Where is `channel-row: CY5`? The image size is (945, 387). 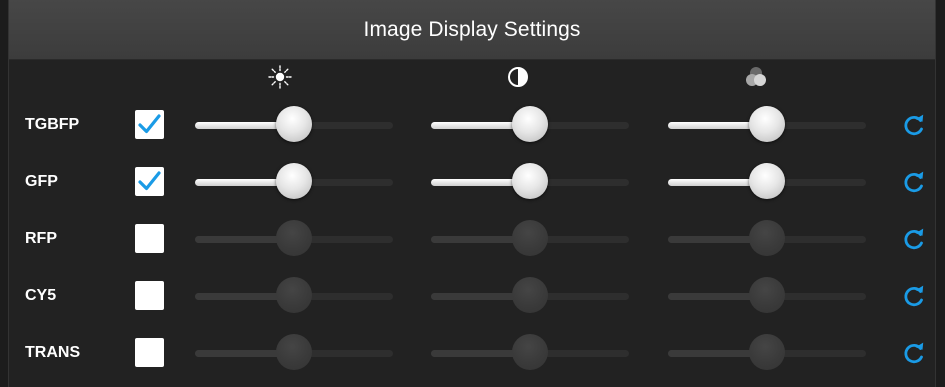
channel-row: CY5 is located at coordinates (472, 296).